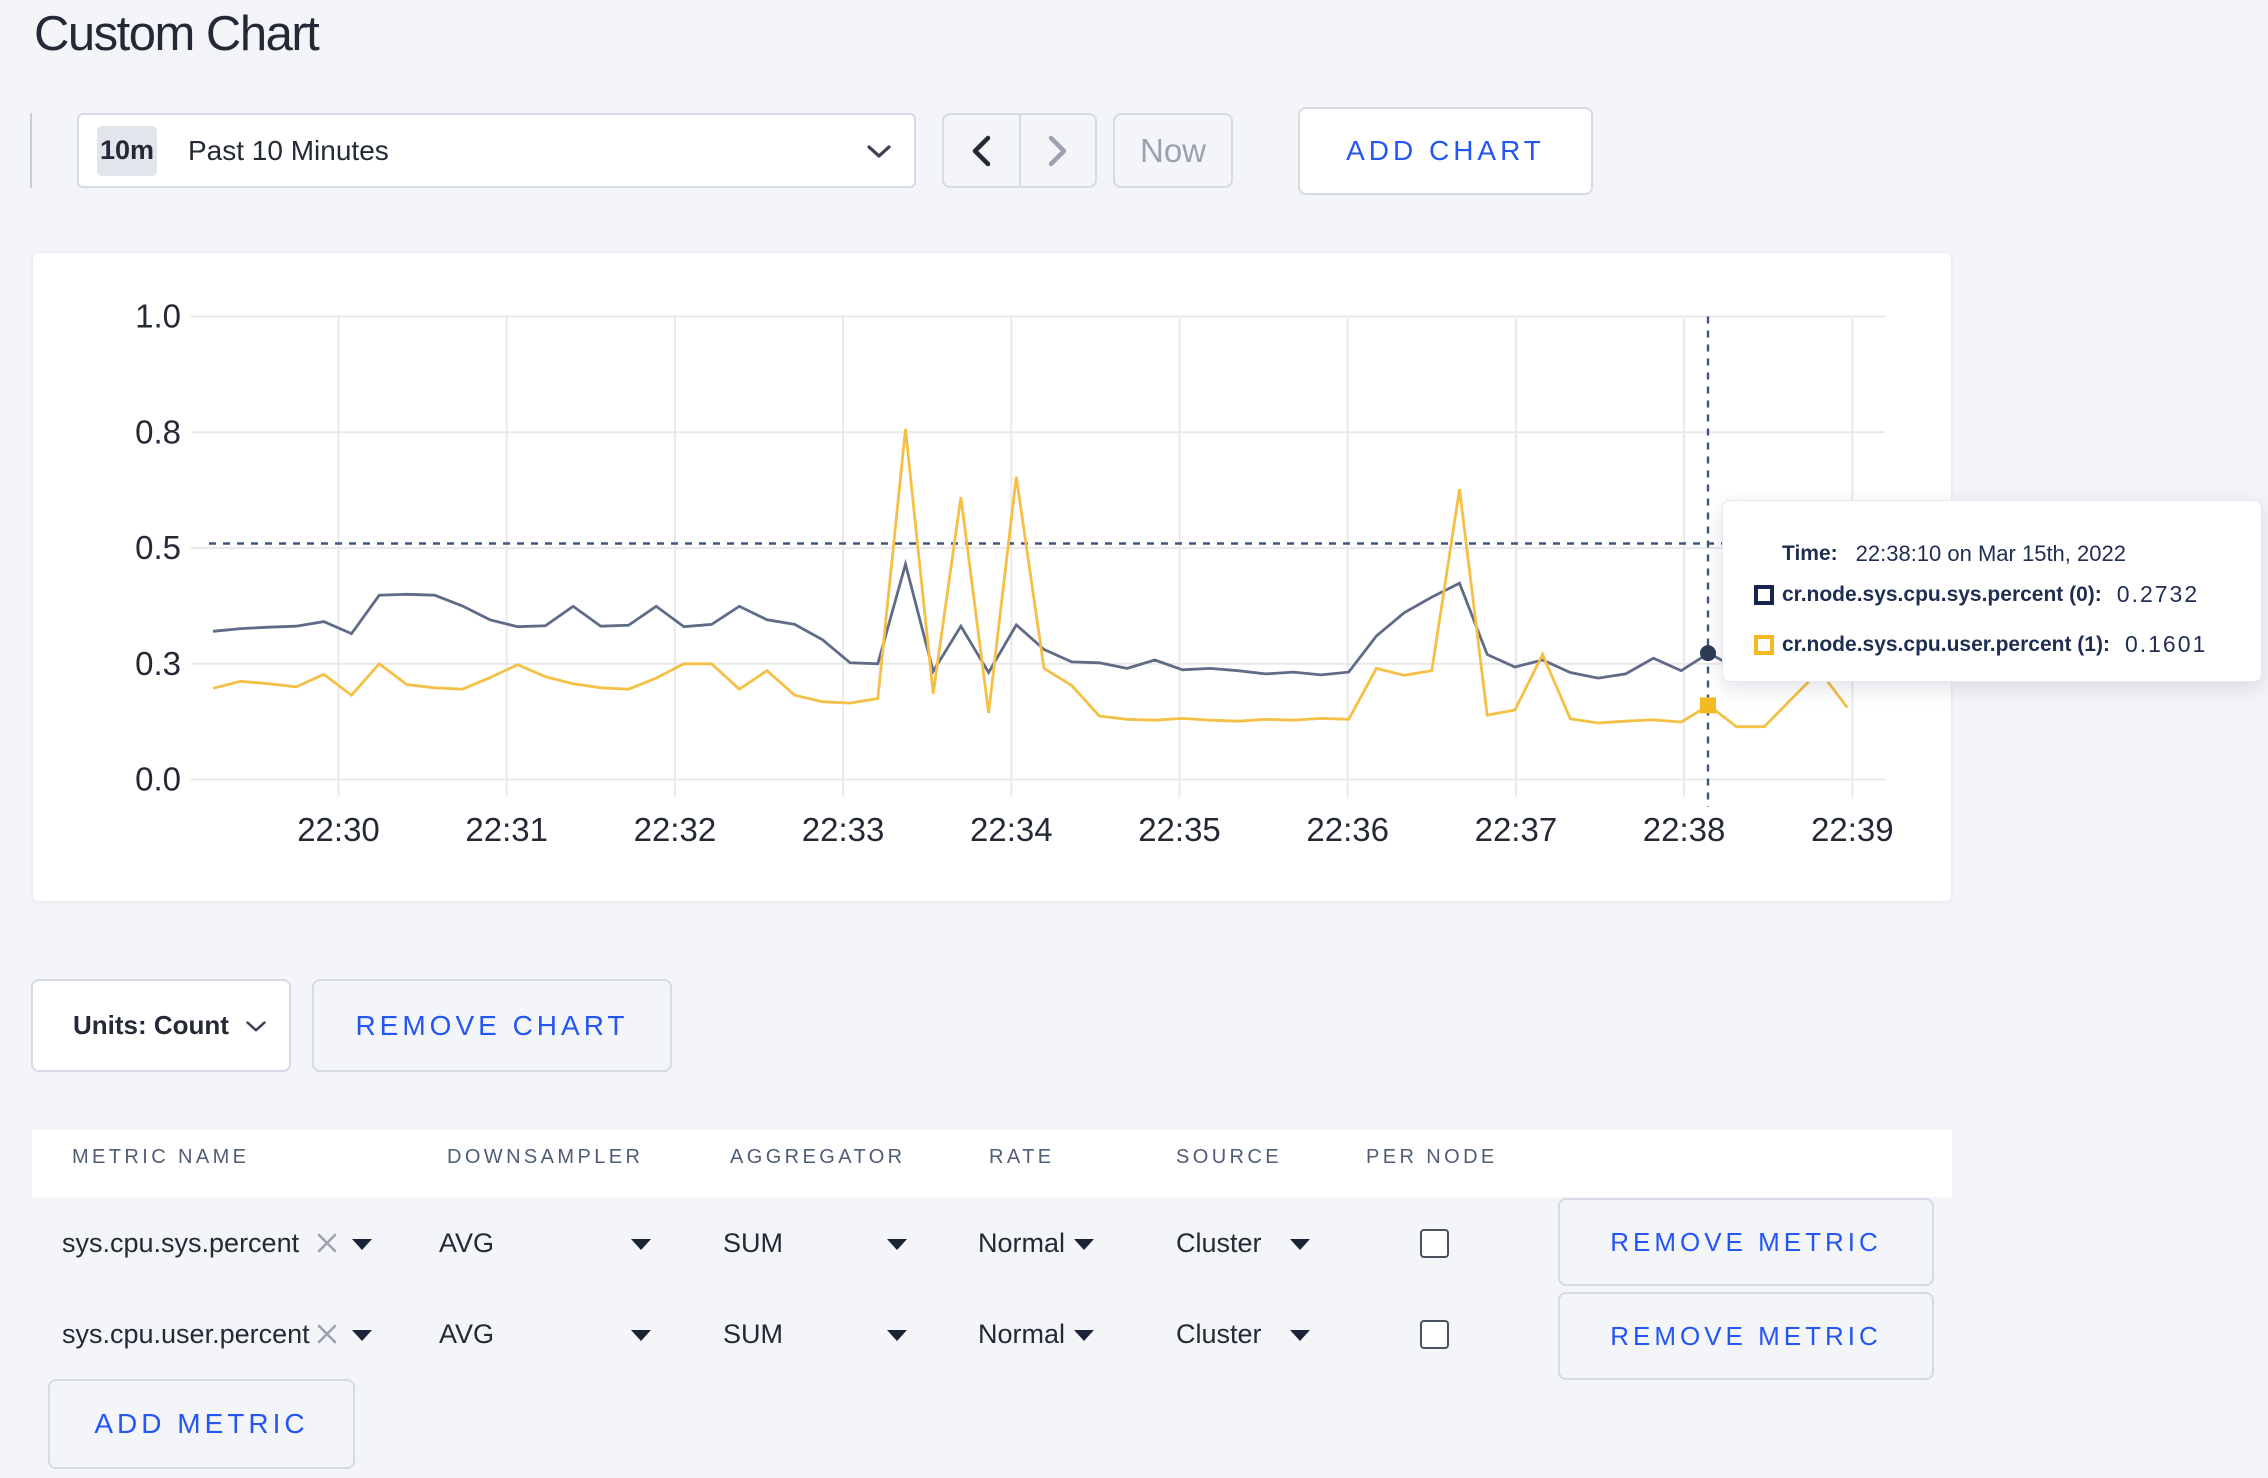 This screenshot has height=1478, width=2268. Describe the element at coordinates (1852, 829) in the screenshot. I see `svg-text: 22:39` at that location.